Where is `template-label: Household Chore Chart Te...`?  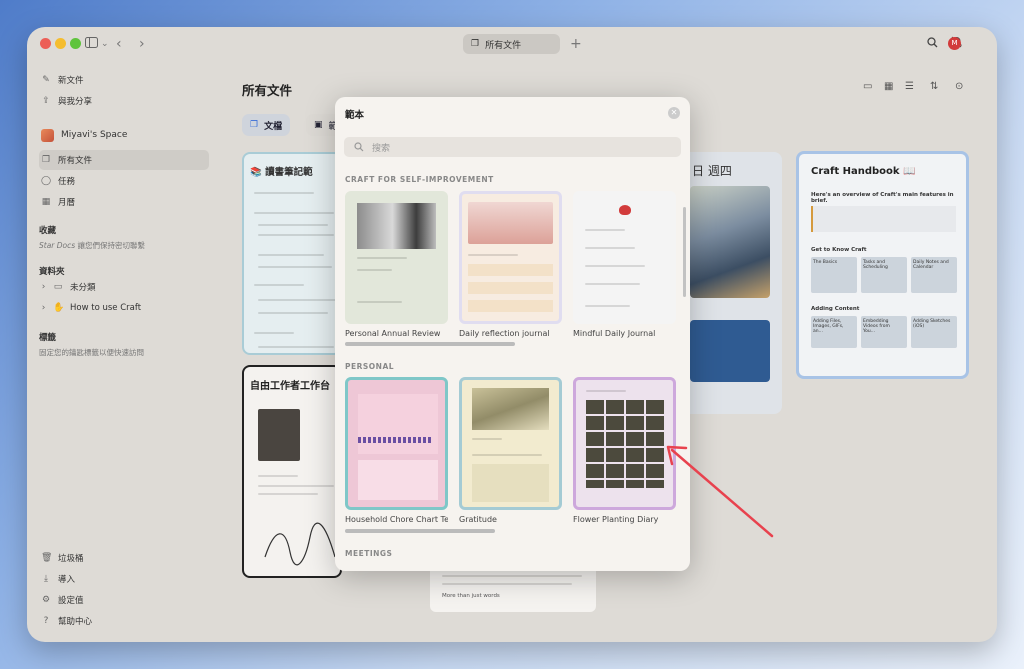 template-label: Household Chore Chart Te... is located at coordinates (396, 519).